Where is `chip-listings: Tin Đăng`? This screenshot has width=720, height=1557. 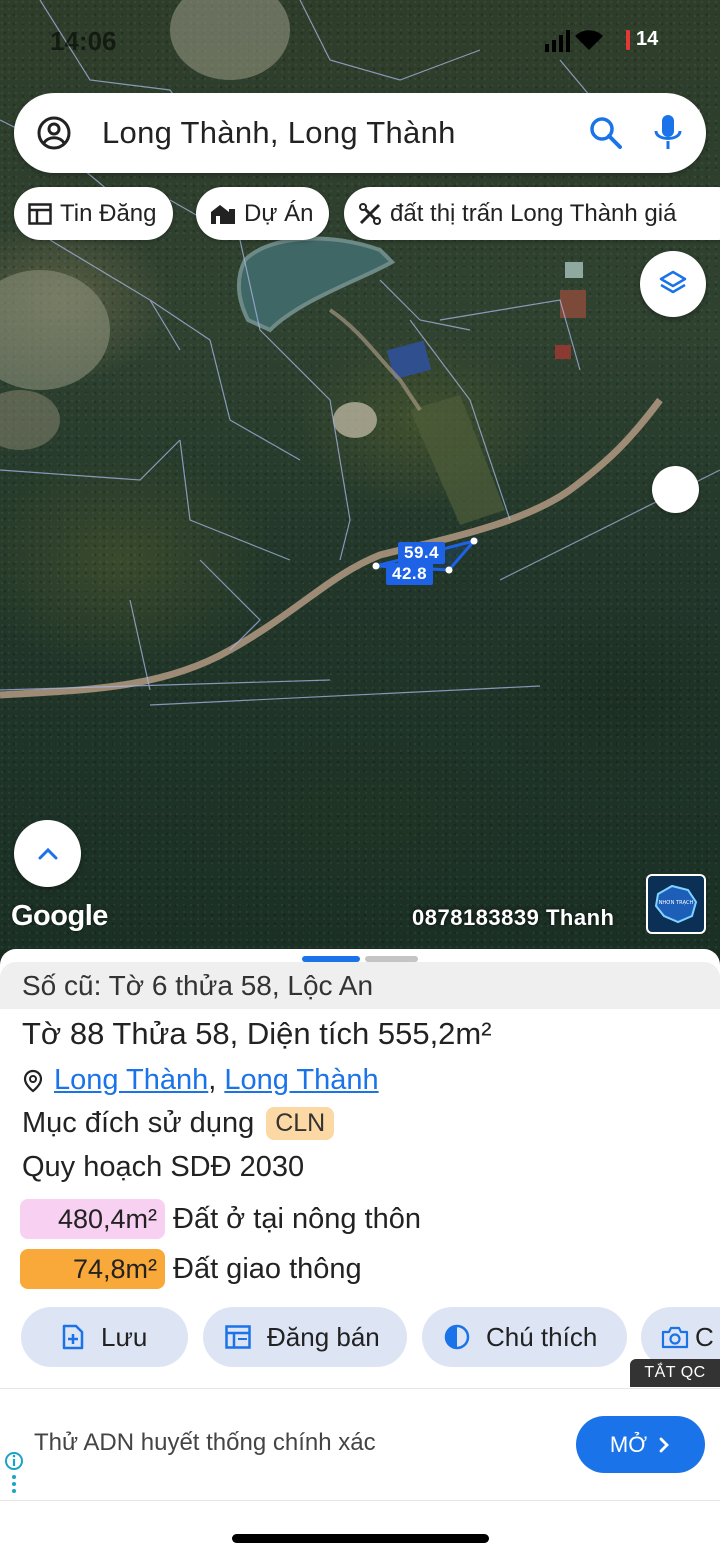
chip-listings: Tin Đăng is located at coordinates (93, 213).